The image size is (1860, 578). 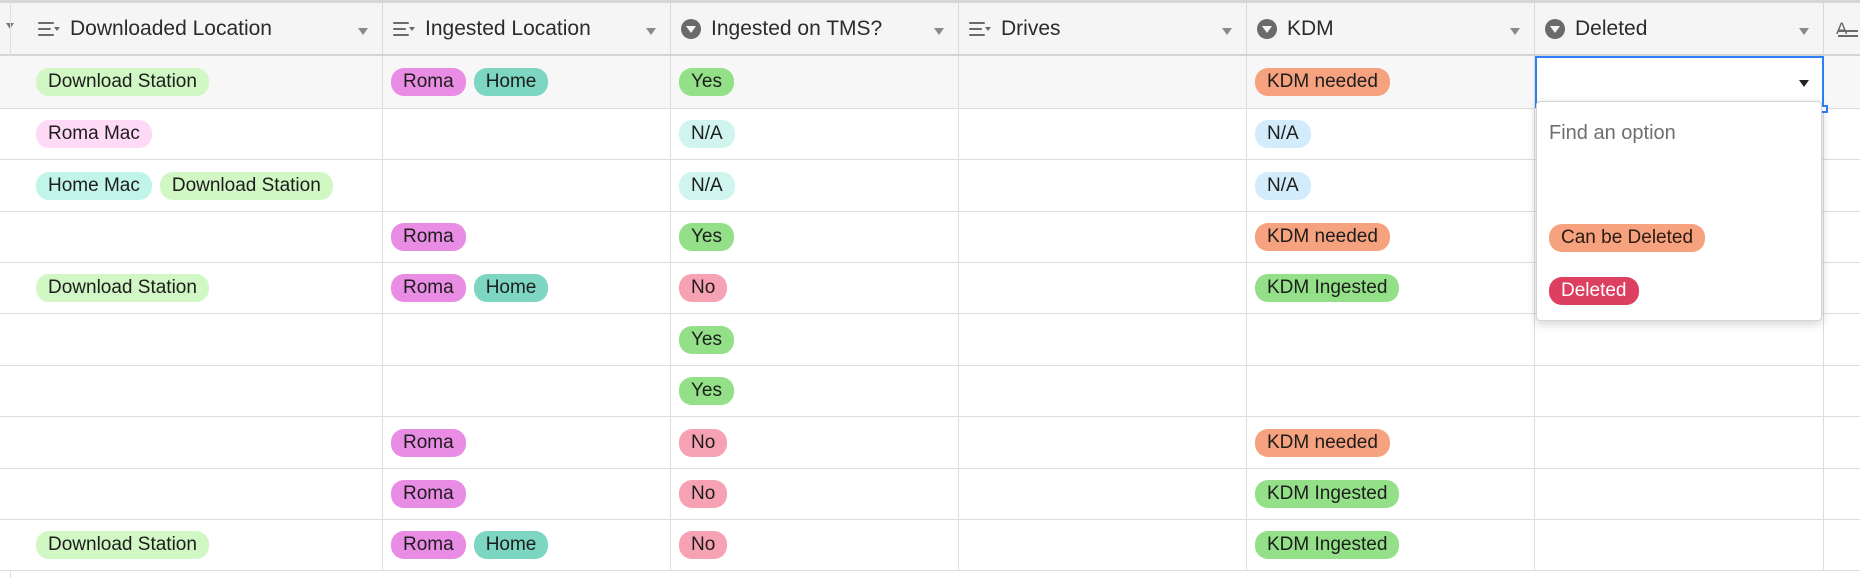 I want to click on table-row: Roma No KDM needed, so click(x=930, y=443).